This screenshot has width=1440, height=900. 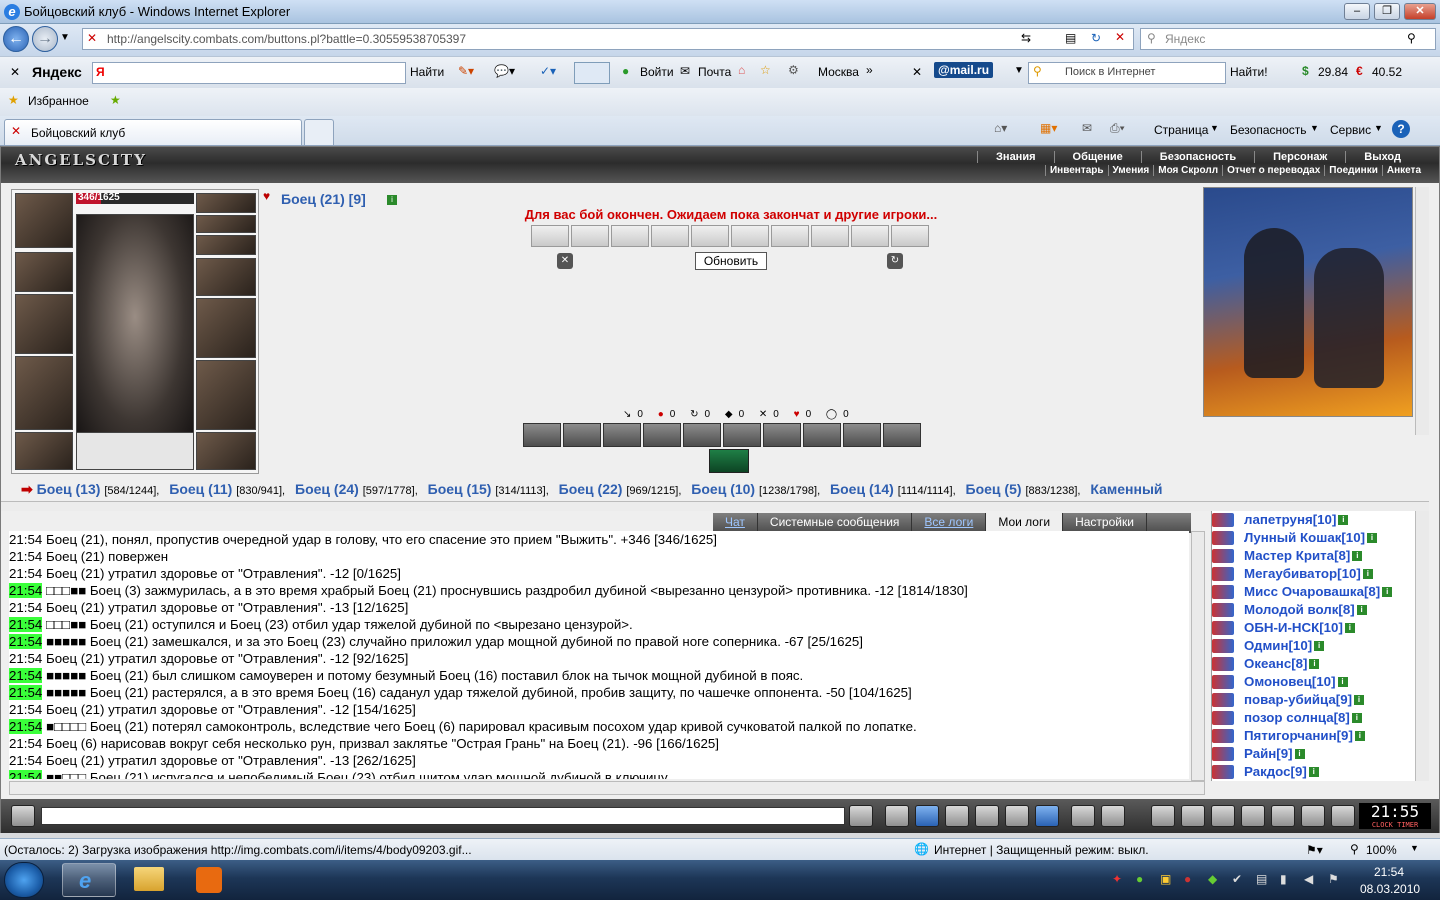 What do you see at coordinates (1320, 772) in the screenshot?
I see `player-row: Ракдос[9] i` at bounding box center [1320, 772].